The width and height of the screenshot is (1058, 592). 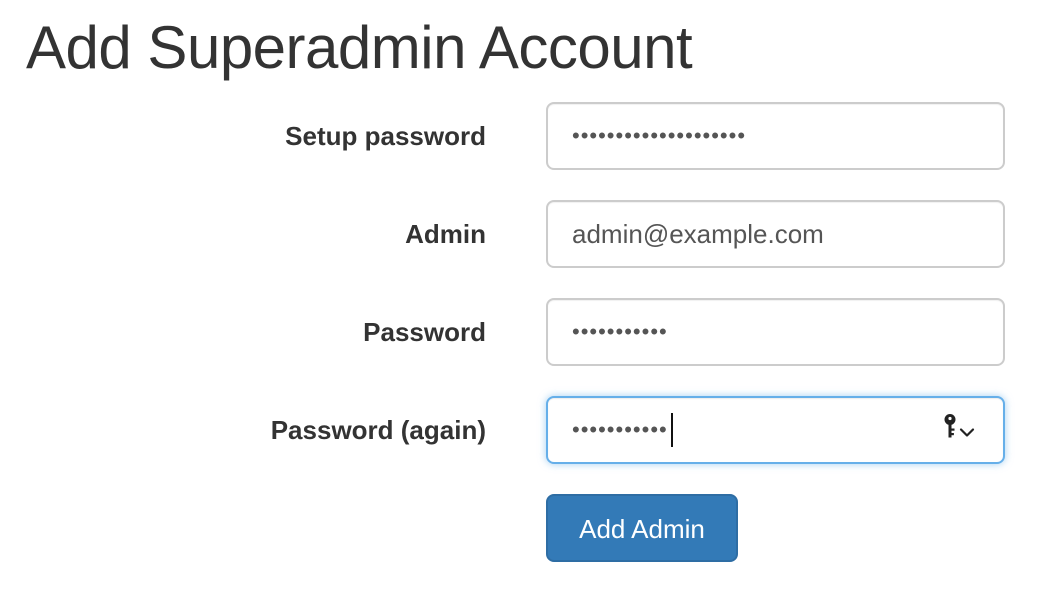 What do you see at coordinates (529, 332) in the screenshot?
I see `password-row: Password •••••••••••` at bounding box center [529, 332].